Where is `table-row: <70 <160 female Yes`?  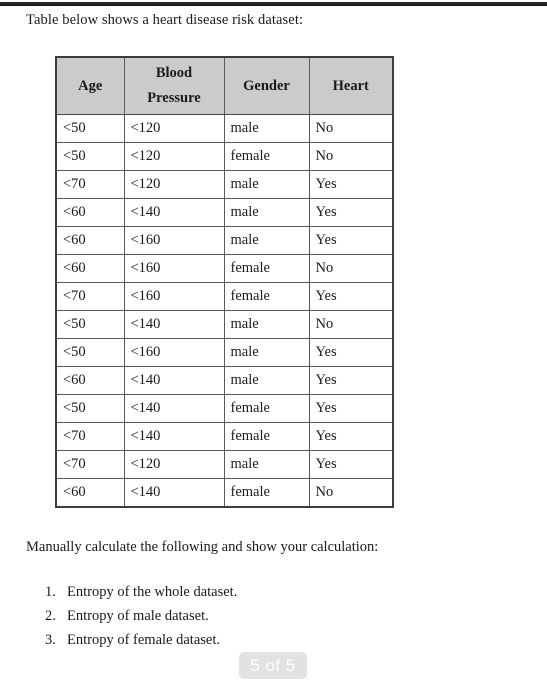
table-row: <70 <160 female Yes is located at coordinates (224, 296).